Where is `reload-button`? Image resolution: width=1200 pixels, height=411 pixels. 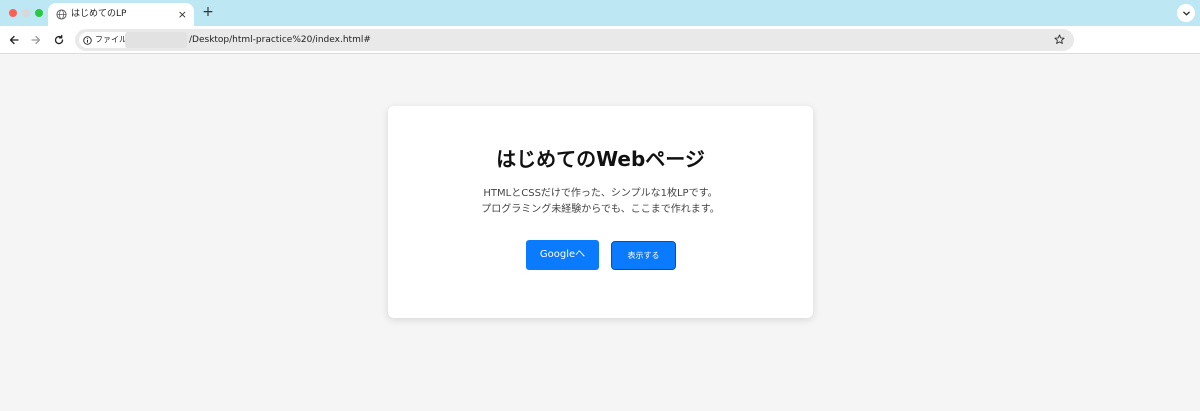
reload-button is located at coordinates (59, 40).